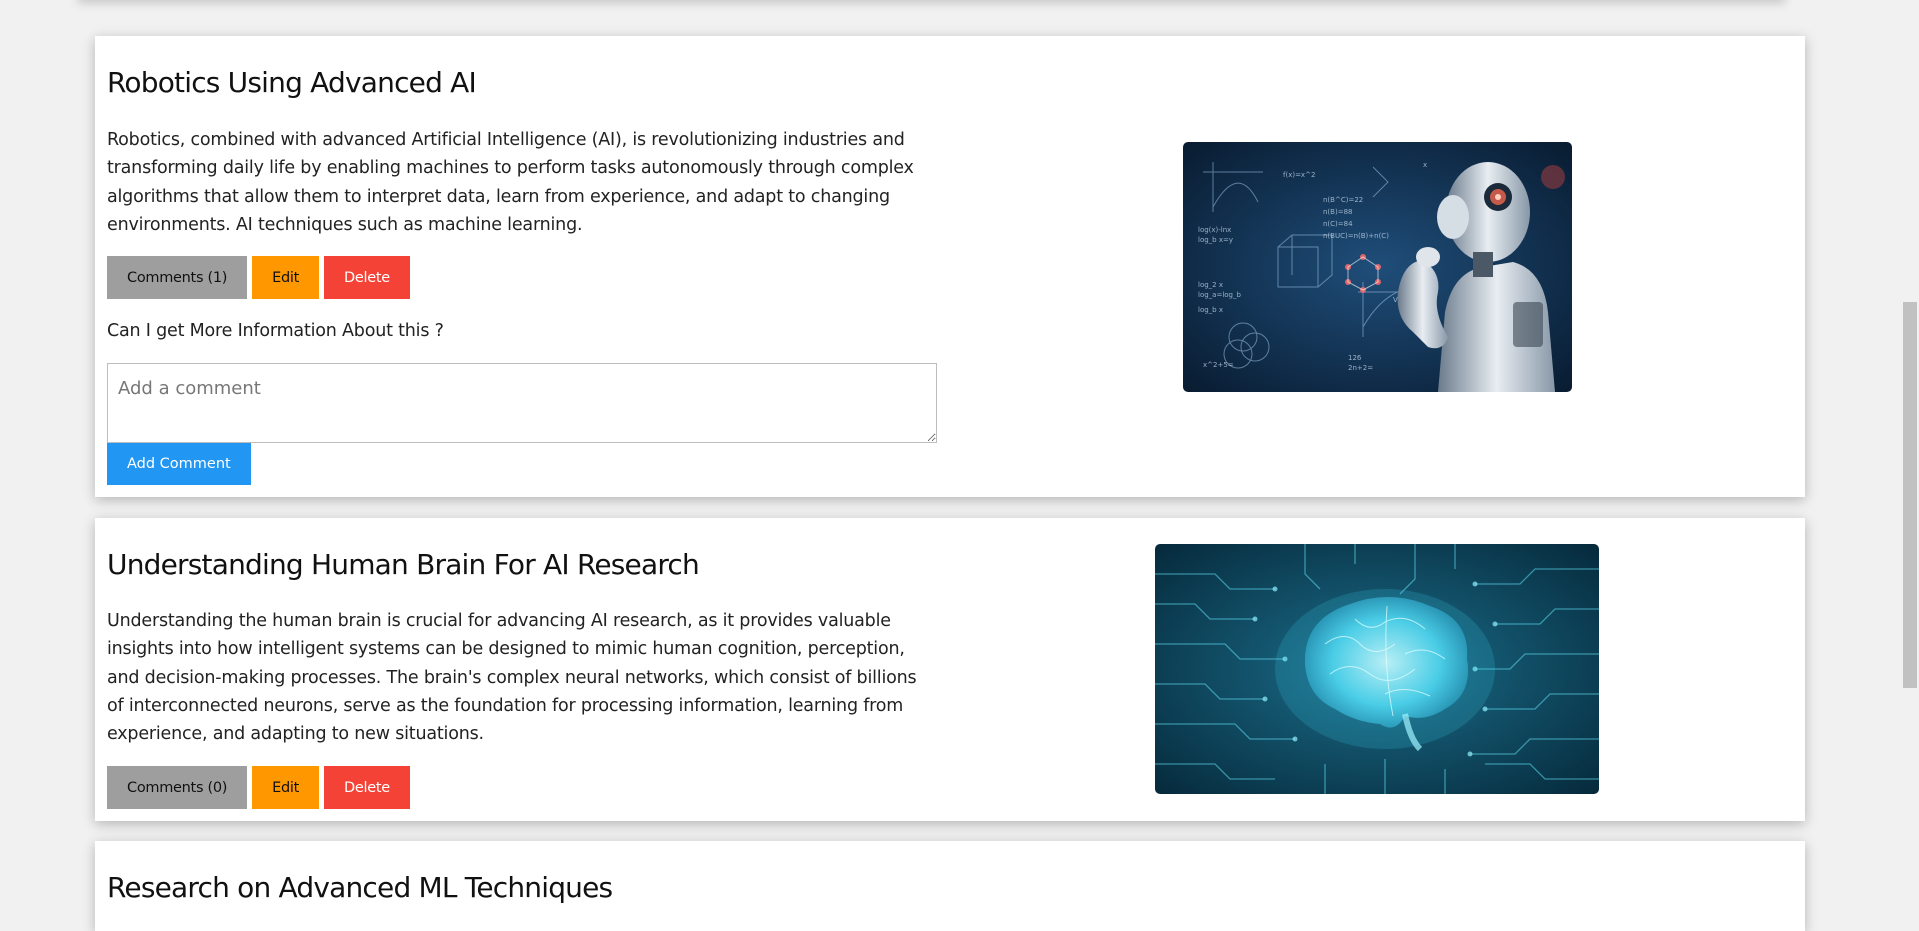  What do you see at coordinates (950, 886) in the screenshot?
I see `post-card: Research on Advanced ML Techniques` at bounding box center [950, 886].